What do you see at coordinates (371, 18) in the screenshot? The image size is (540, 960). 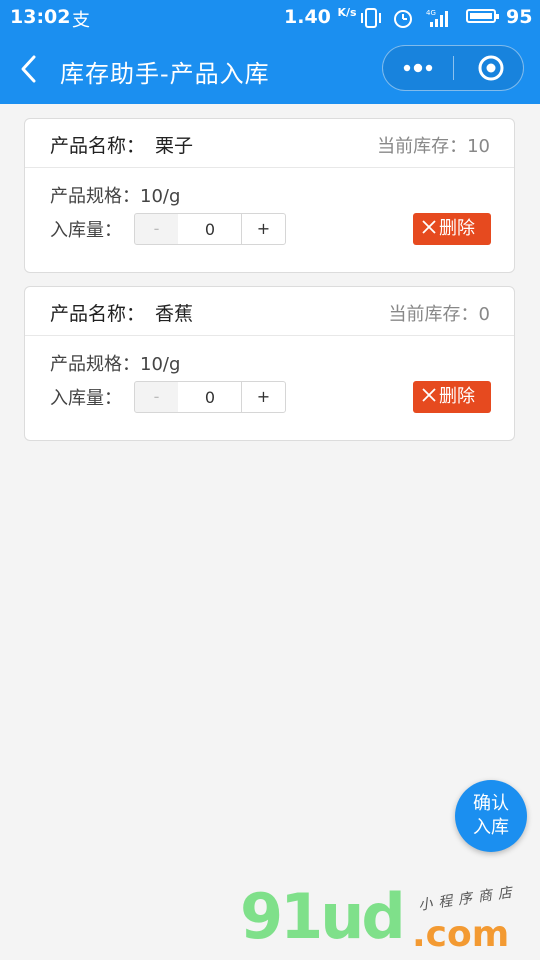 I see `vibrate-icon` at bounding box center [371, 18].